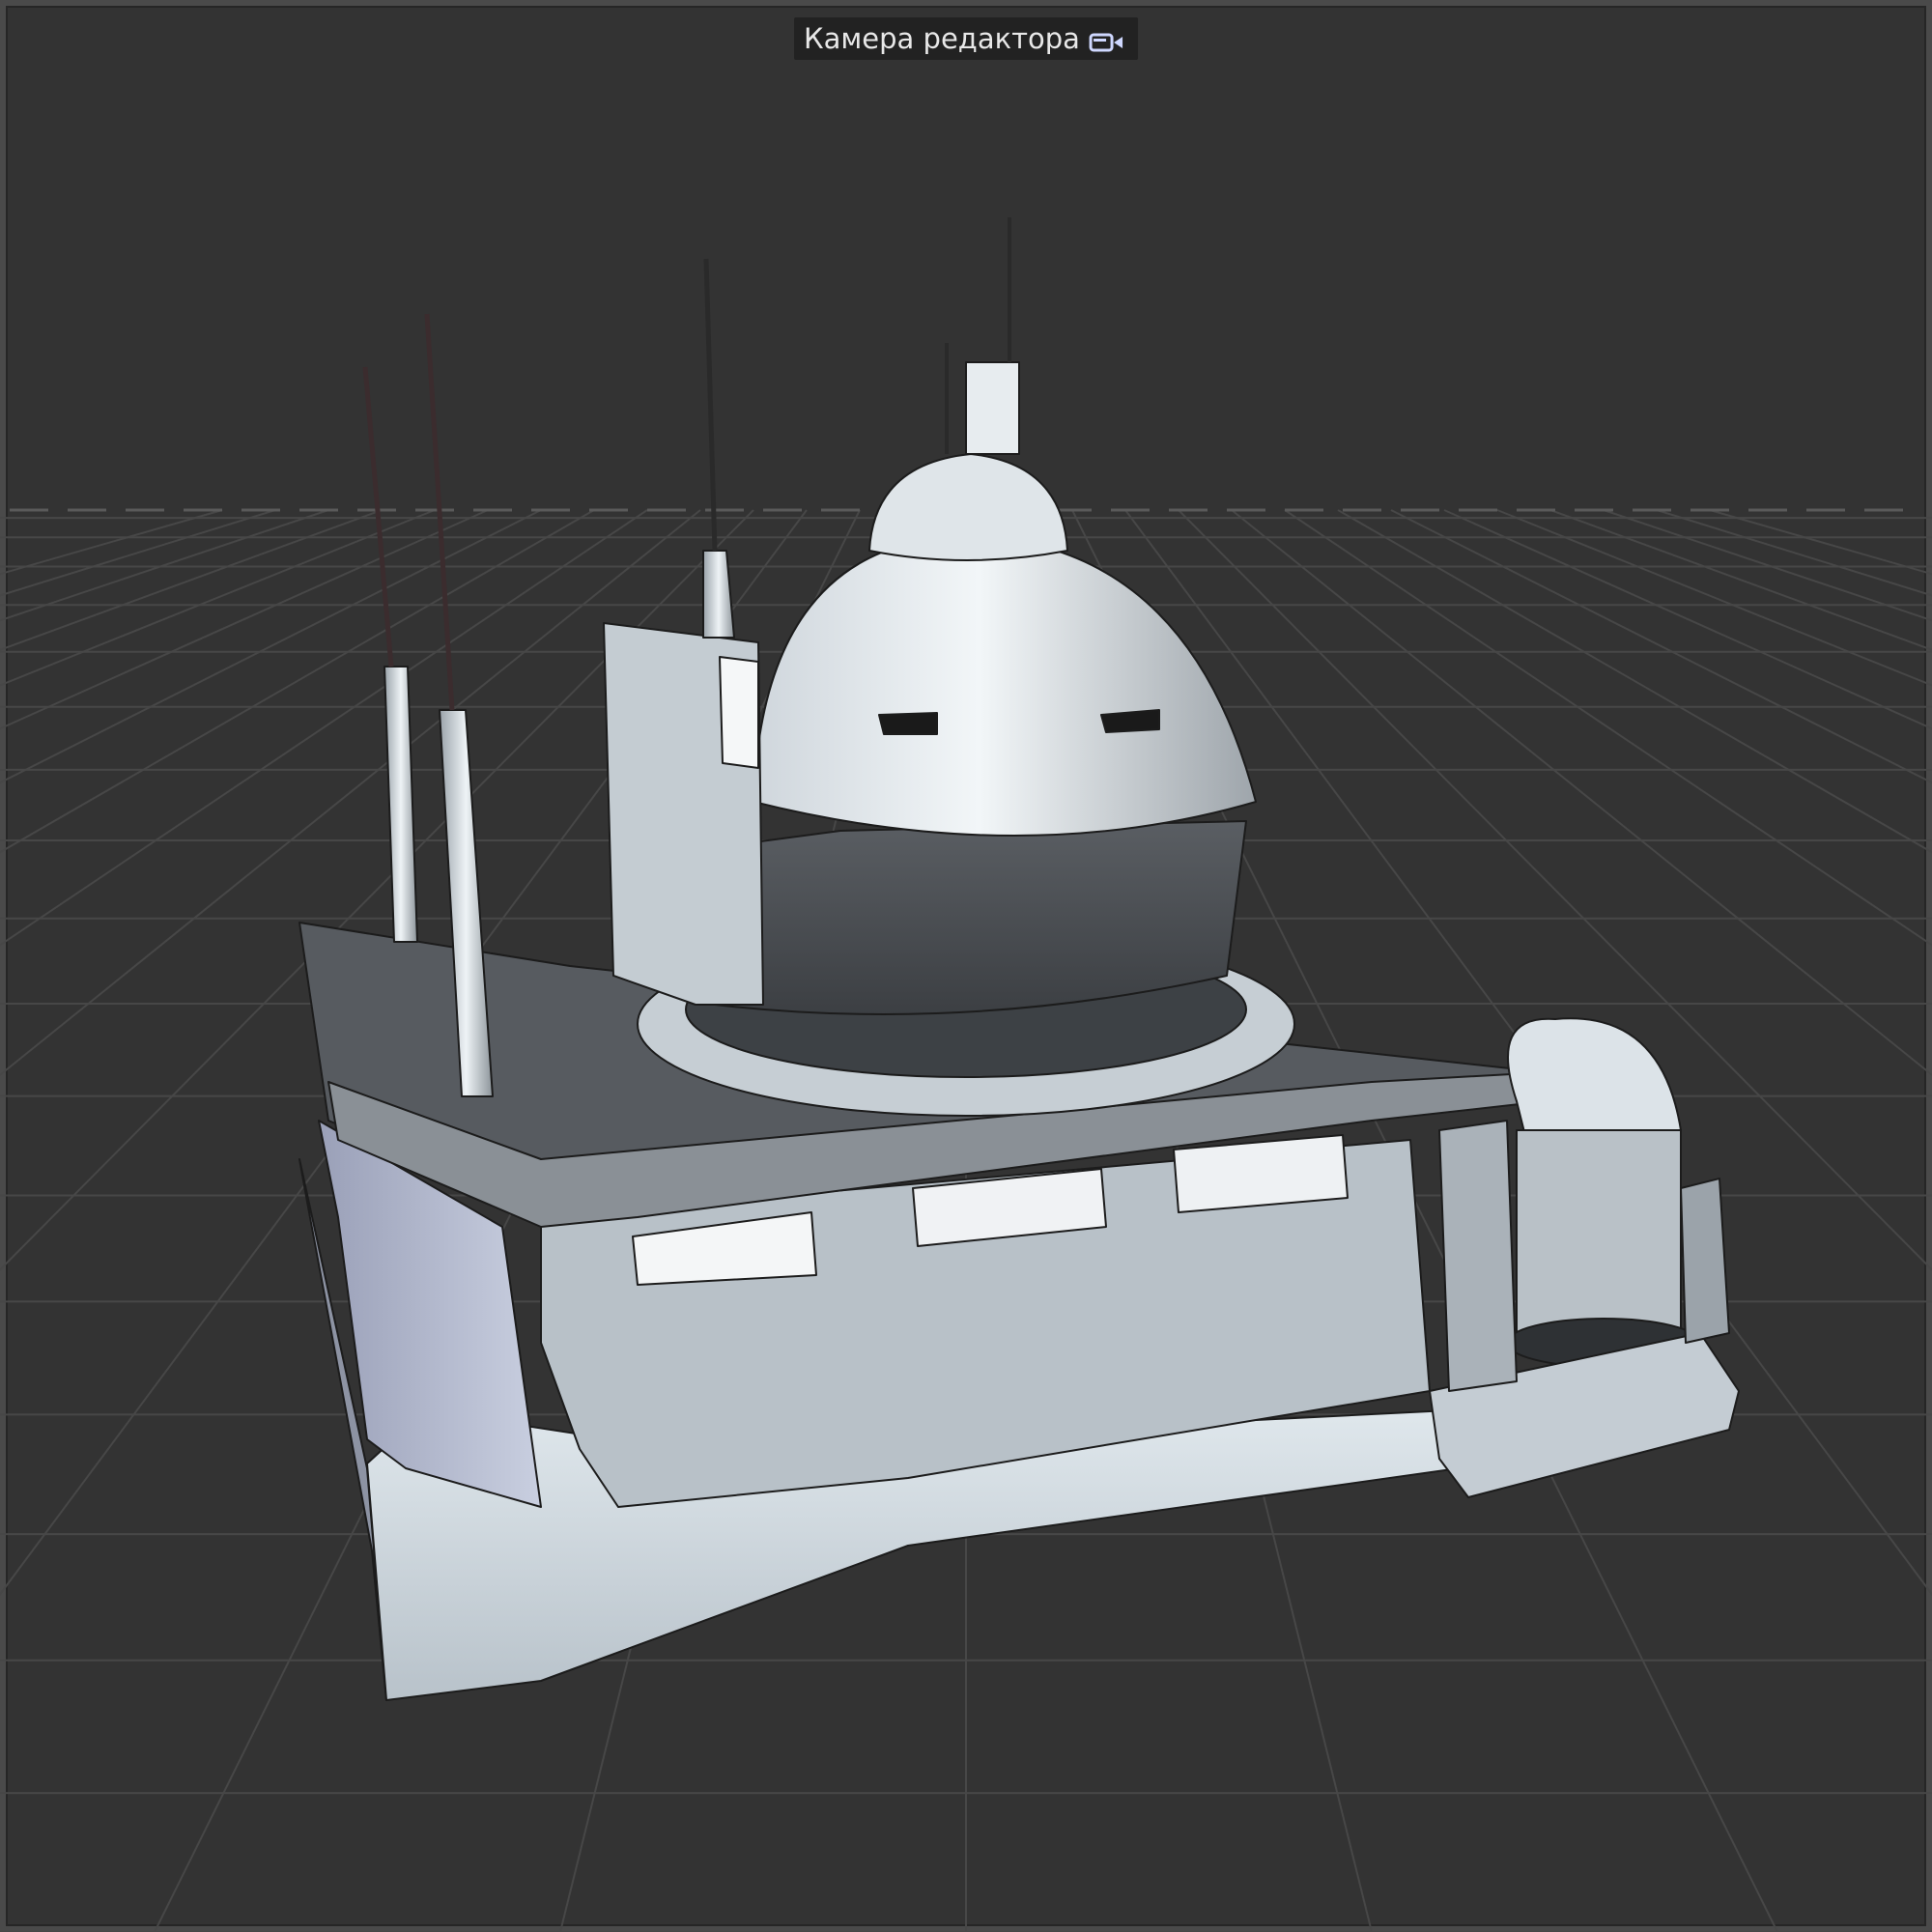  What do you see at coordinates (1478, 1256) in the screenshot?
I see `right-pillar` at bounding box center [1478, 1256].